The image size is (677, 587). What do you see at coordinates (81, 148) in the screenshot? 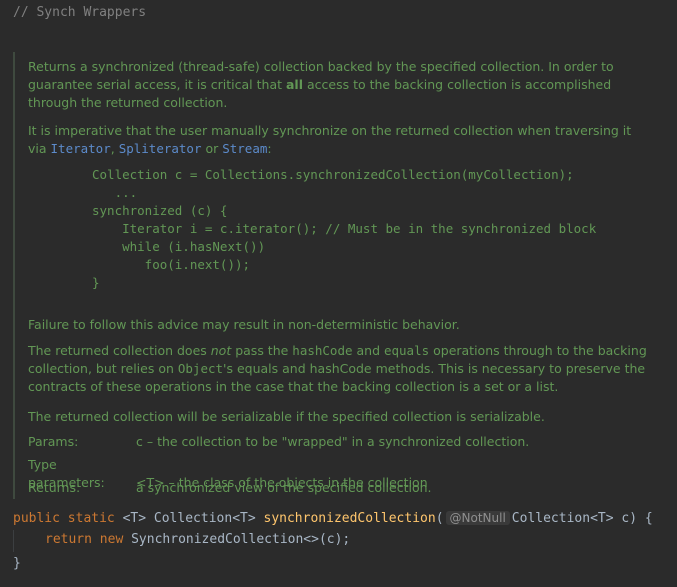
I see `link-iterator: Iterator` at bounding box center [81, 148].